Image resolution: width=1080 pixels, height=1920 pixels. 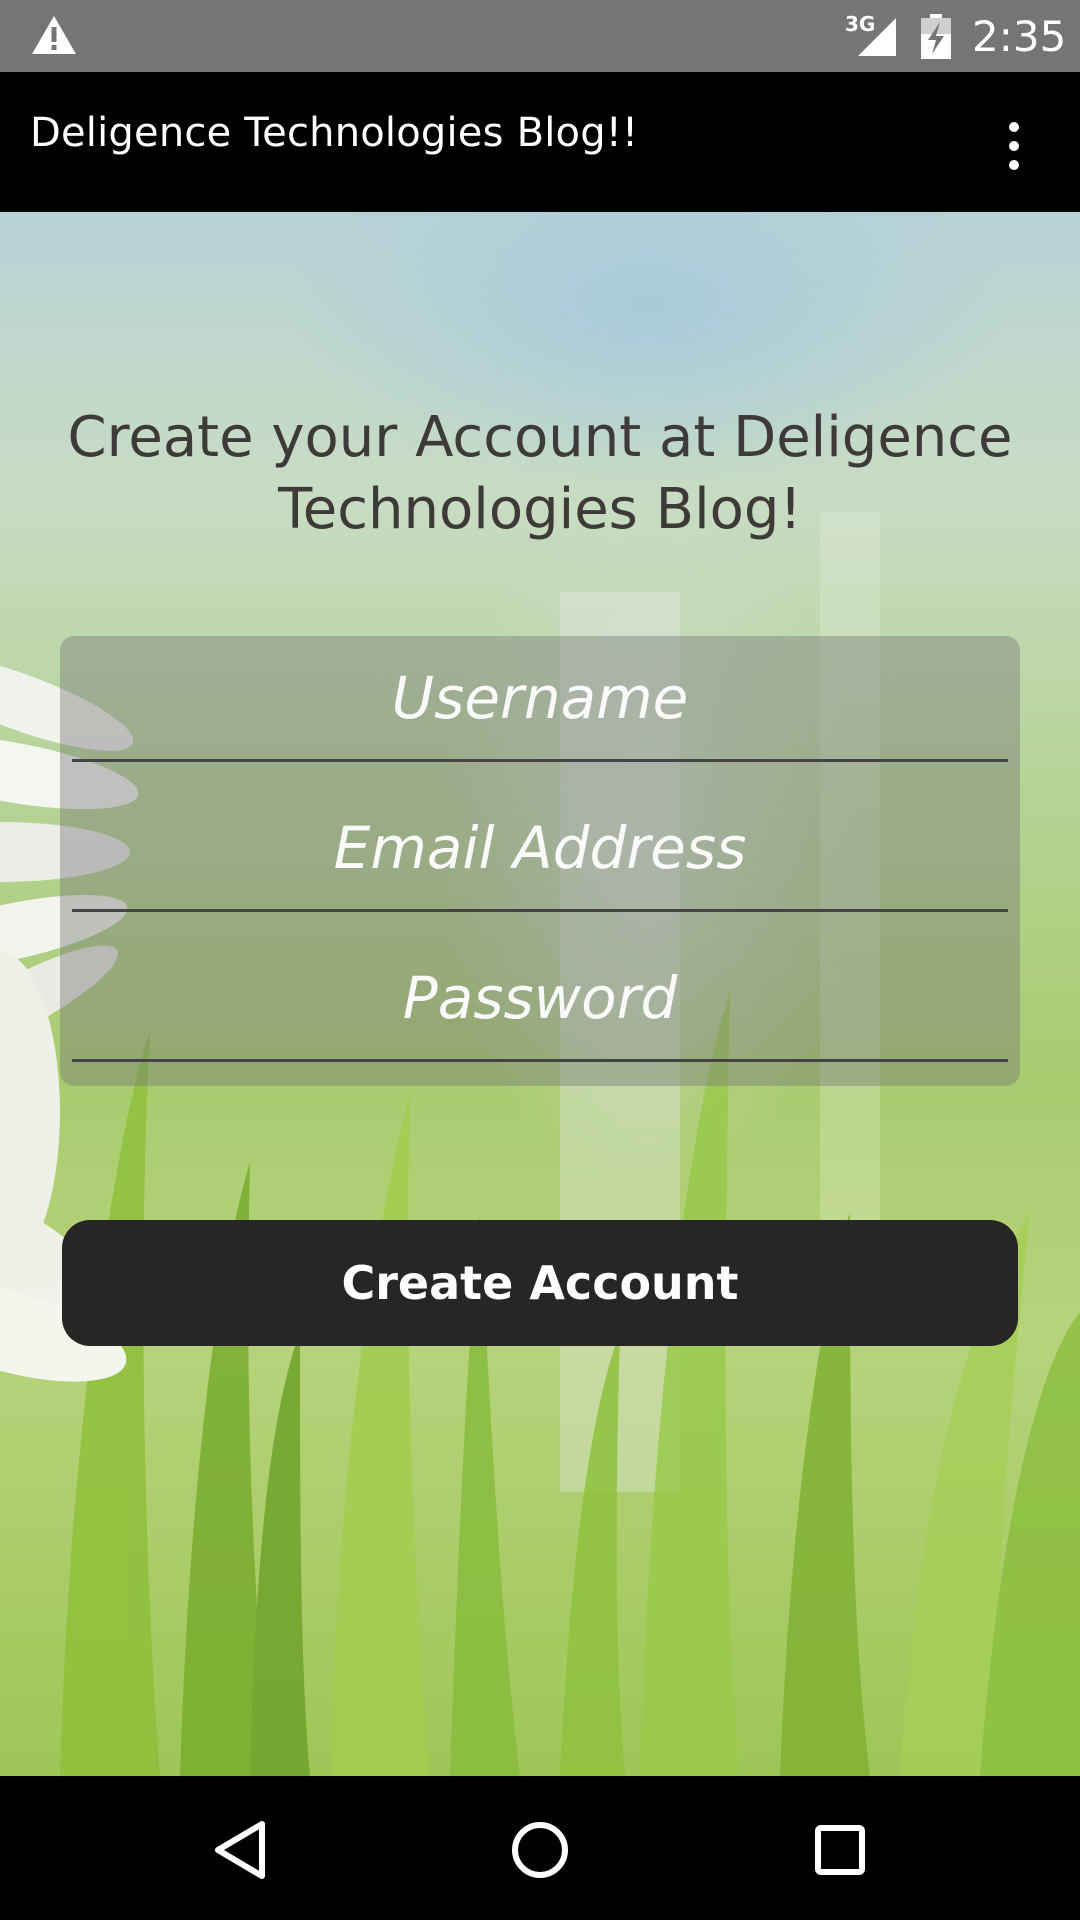 I want to click on action-bar: Deligence Technologies Blog!!, so click(x=540, y=142).